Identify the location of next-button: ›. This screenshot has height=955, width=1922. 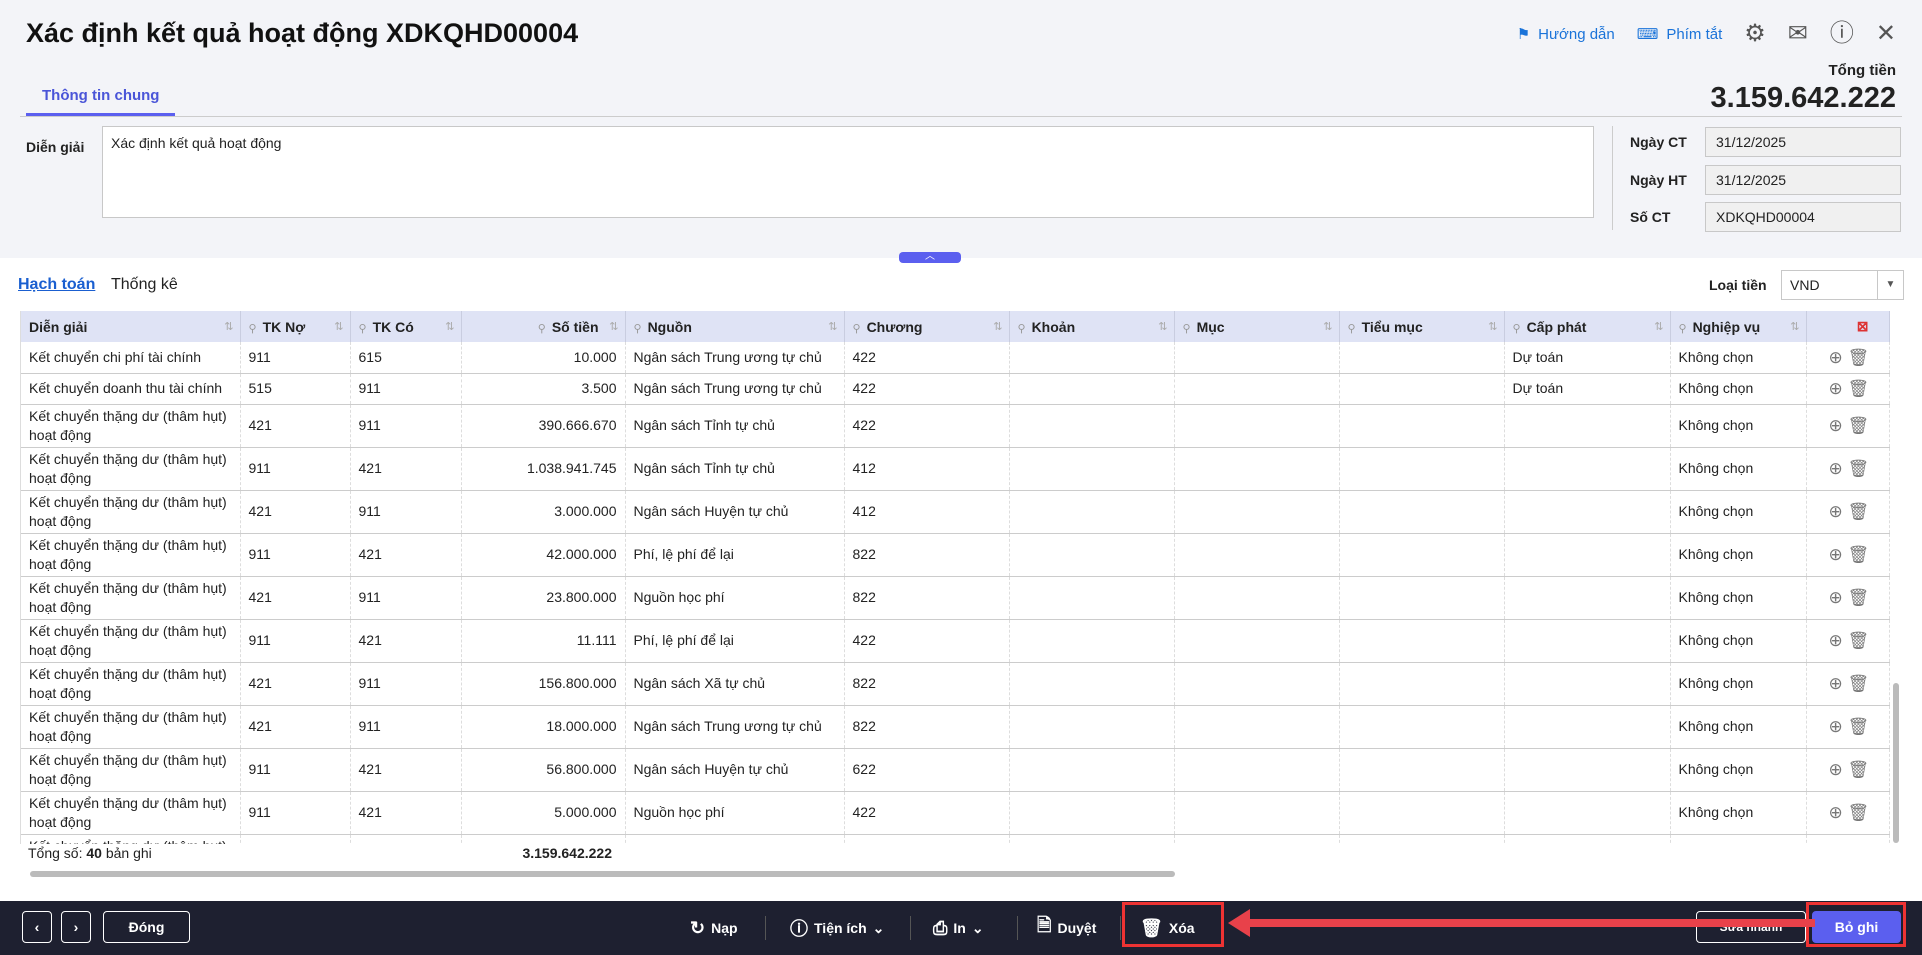
(76, 927).